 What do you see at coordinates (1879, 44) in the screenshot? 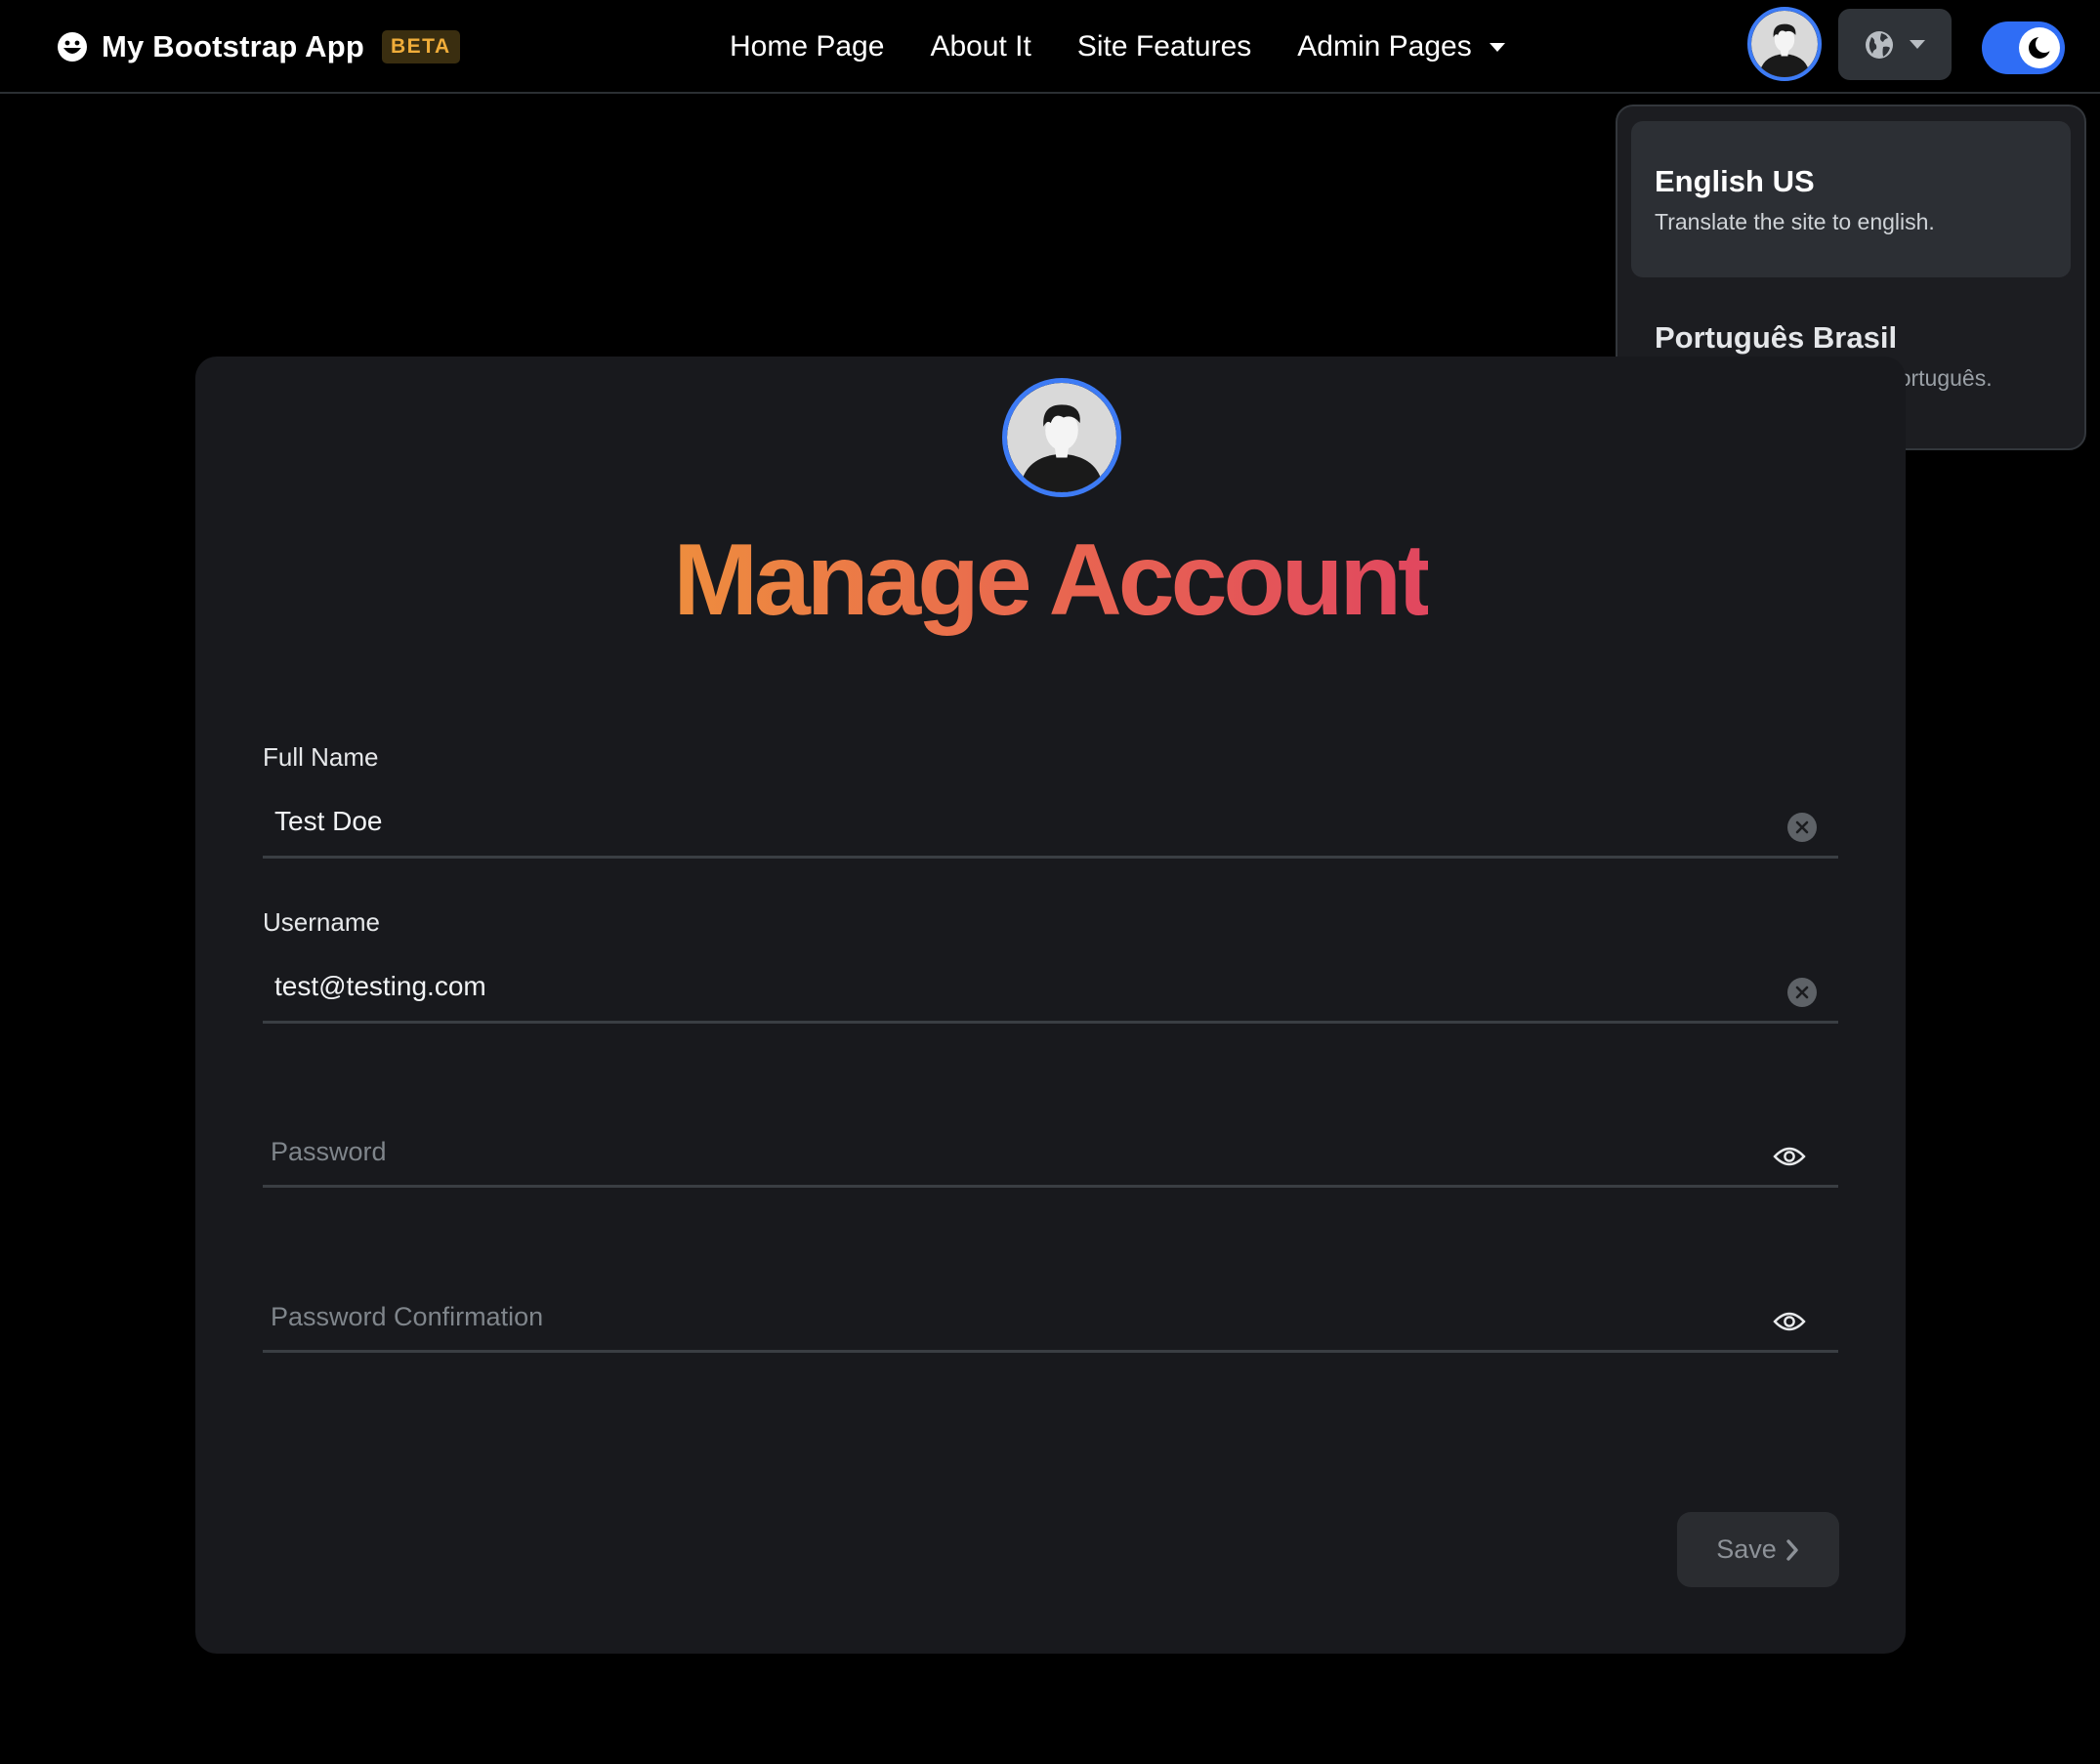
I see `globe-icon` at bounding box center [1879, 44].